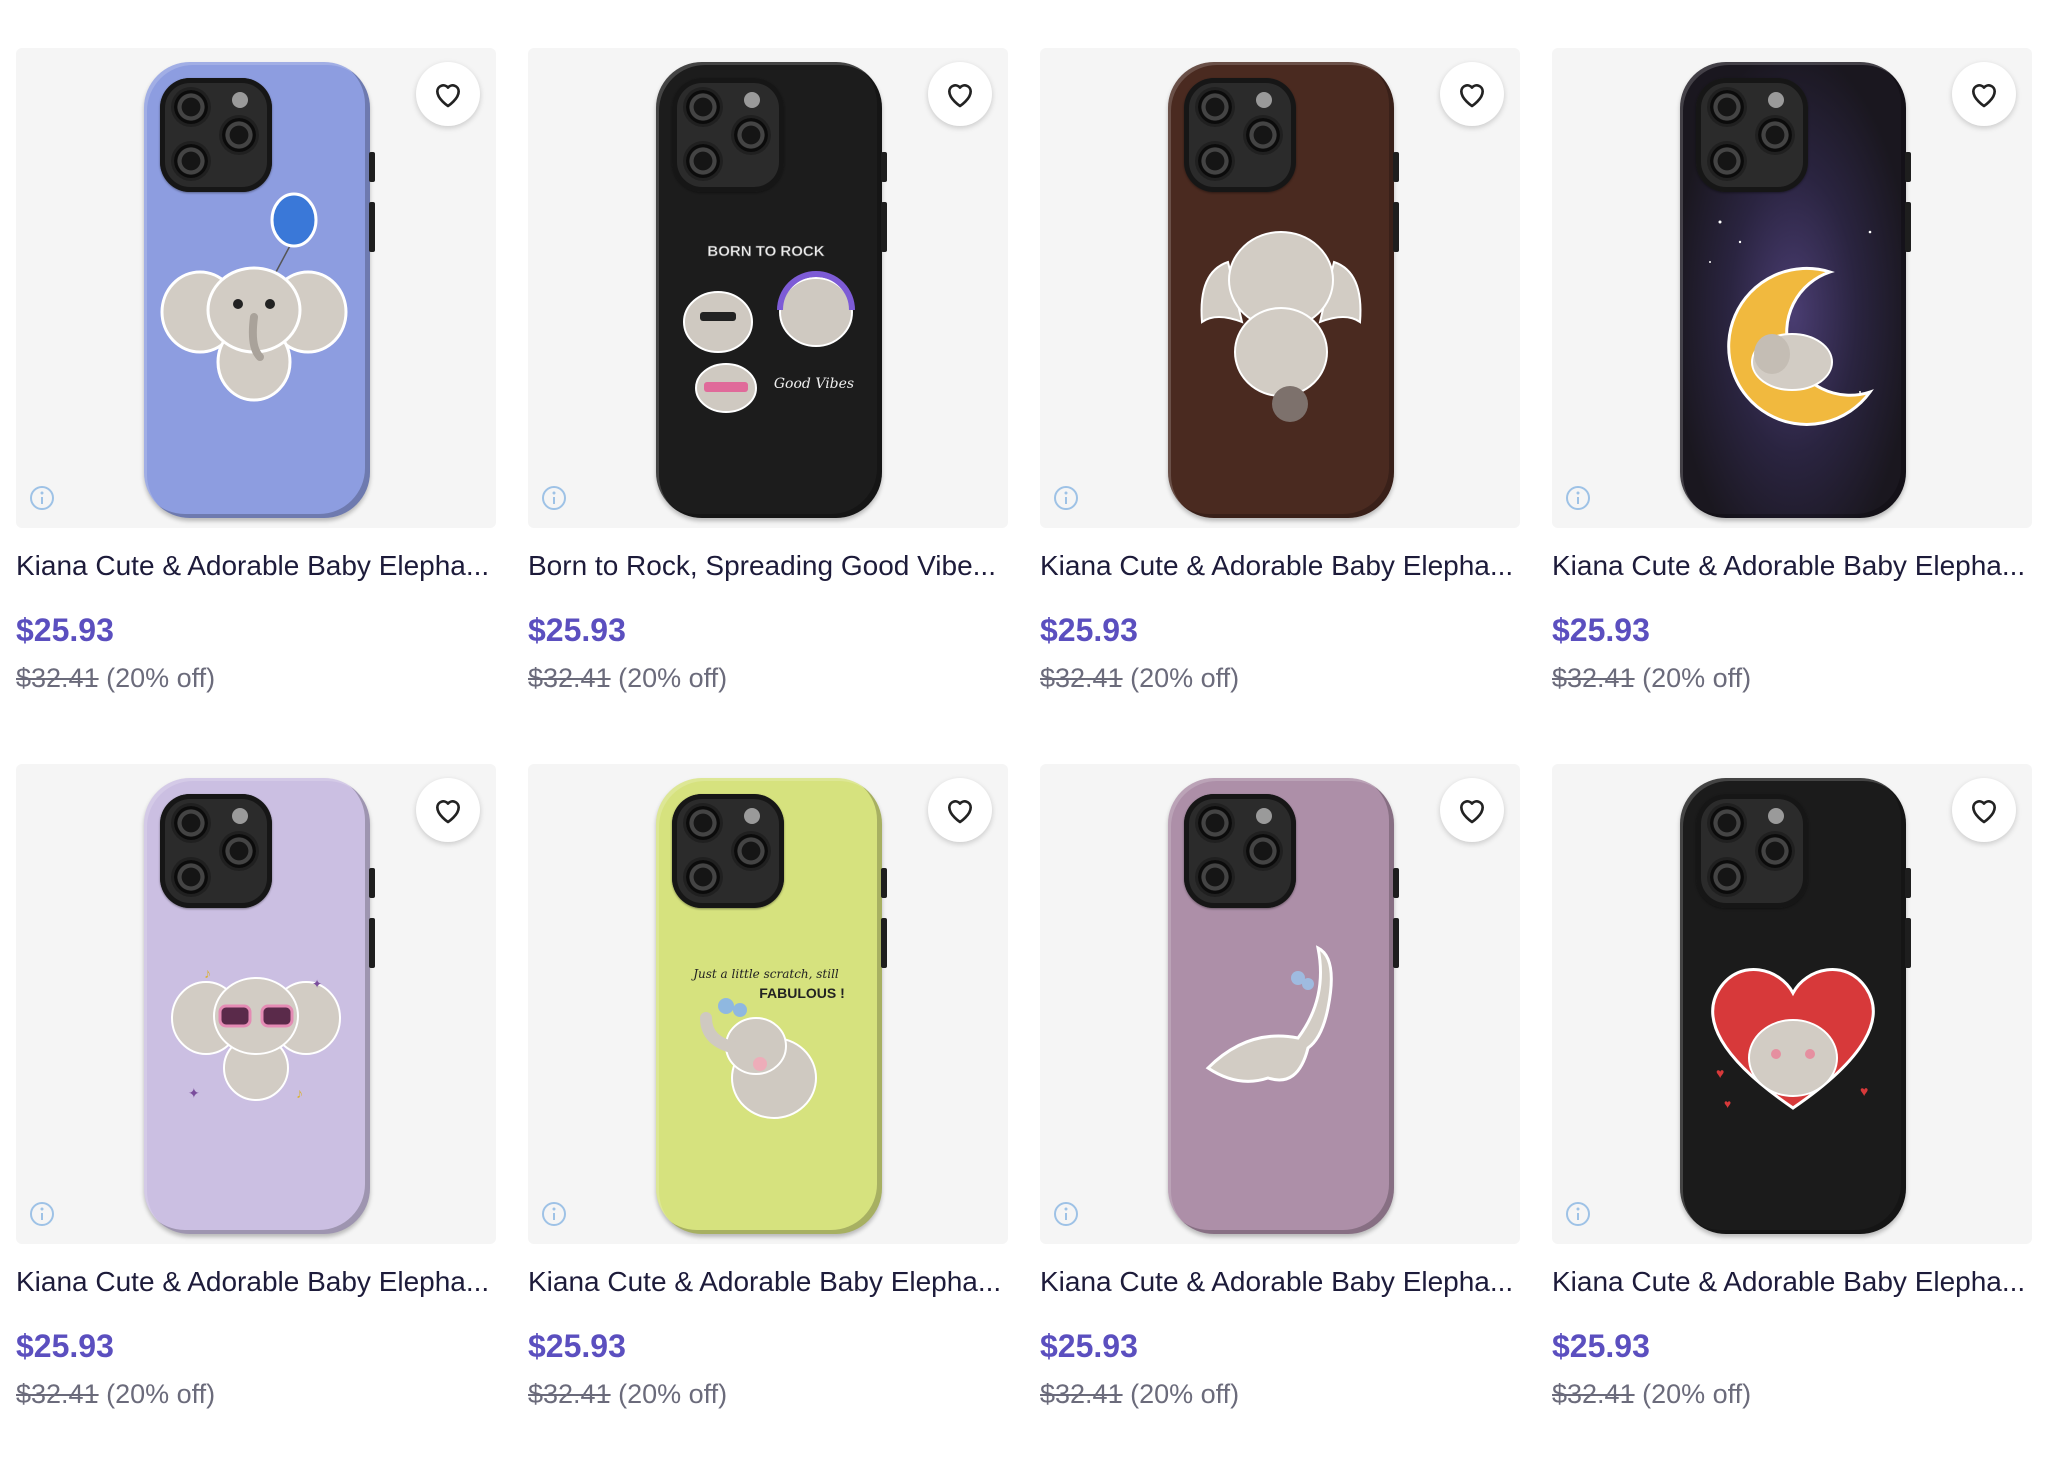  What do you see at coordinates (256, 1033) in the screenshot?
I see `sunglasses-elephant-artwork: ♪ ♪ ✦ ✦` at bounding box center [256, 1033].